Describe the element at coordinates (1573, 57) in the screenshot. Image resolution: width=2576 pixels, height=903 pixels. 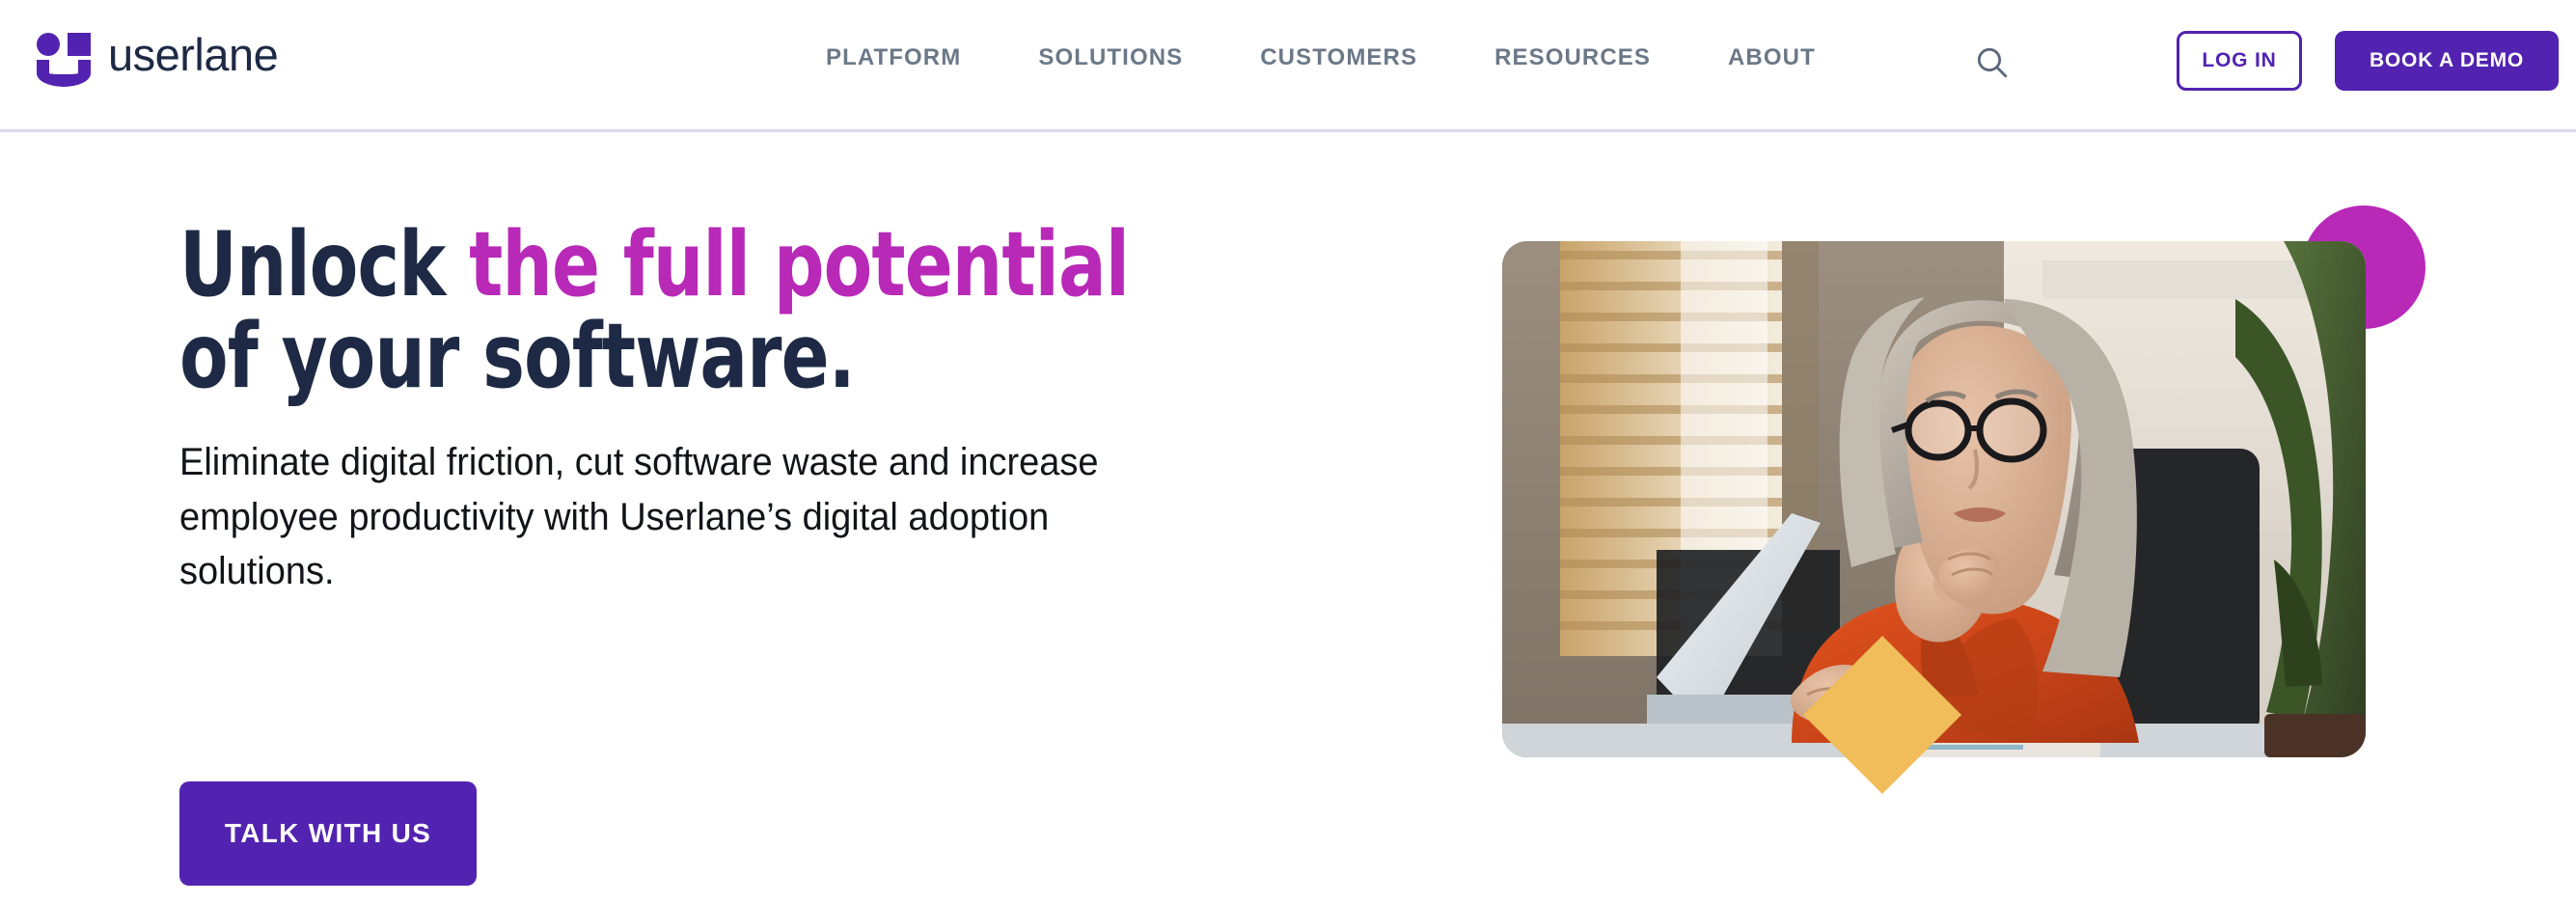
I see `nav-item-resources: RESOURCES` at that location.